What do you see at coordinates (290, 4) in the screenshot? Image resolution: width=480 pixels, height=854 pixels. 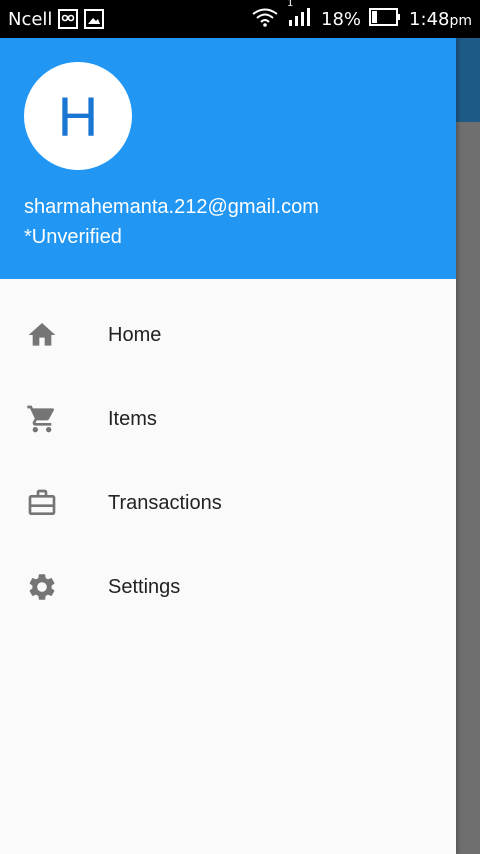 I see `signal-badge: 1` at bounding box center [290, 4].